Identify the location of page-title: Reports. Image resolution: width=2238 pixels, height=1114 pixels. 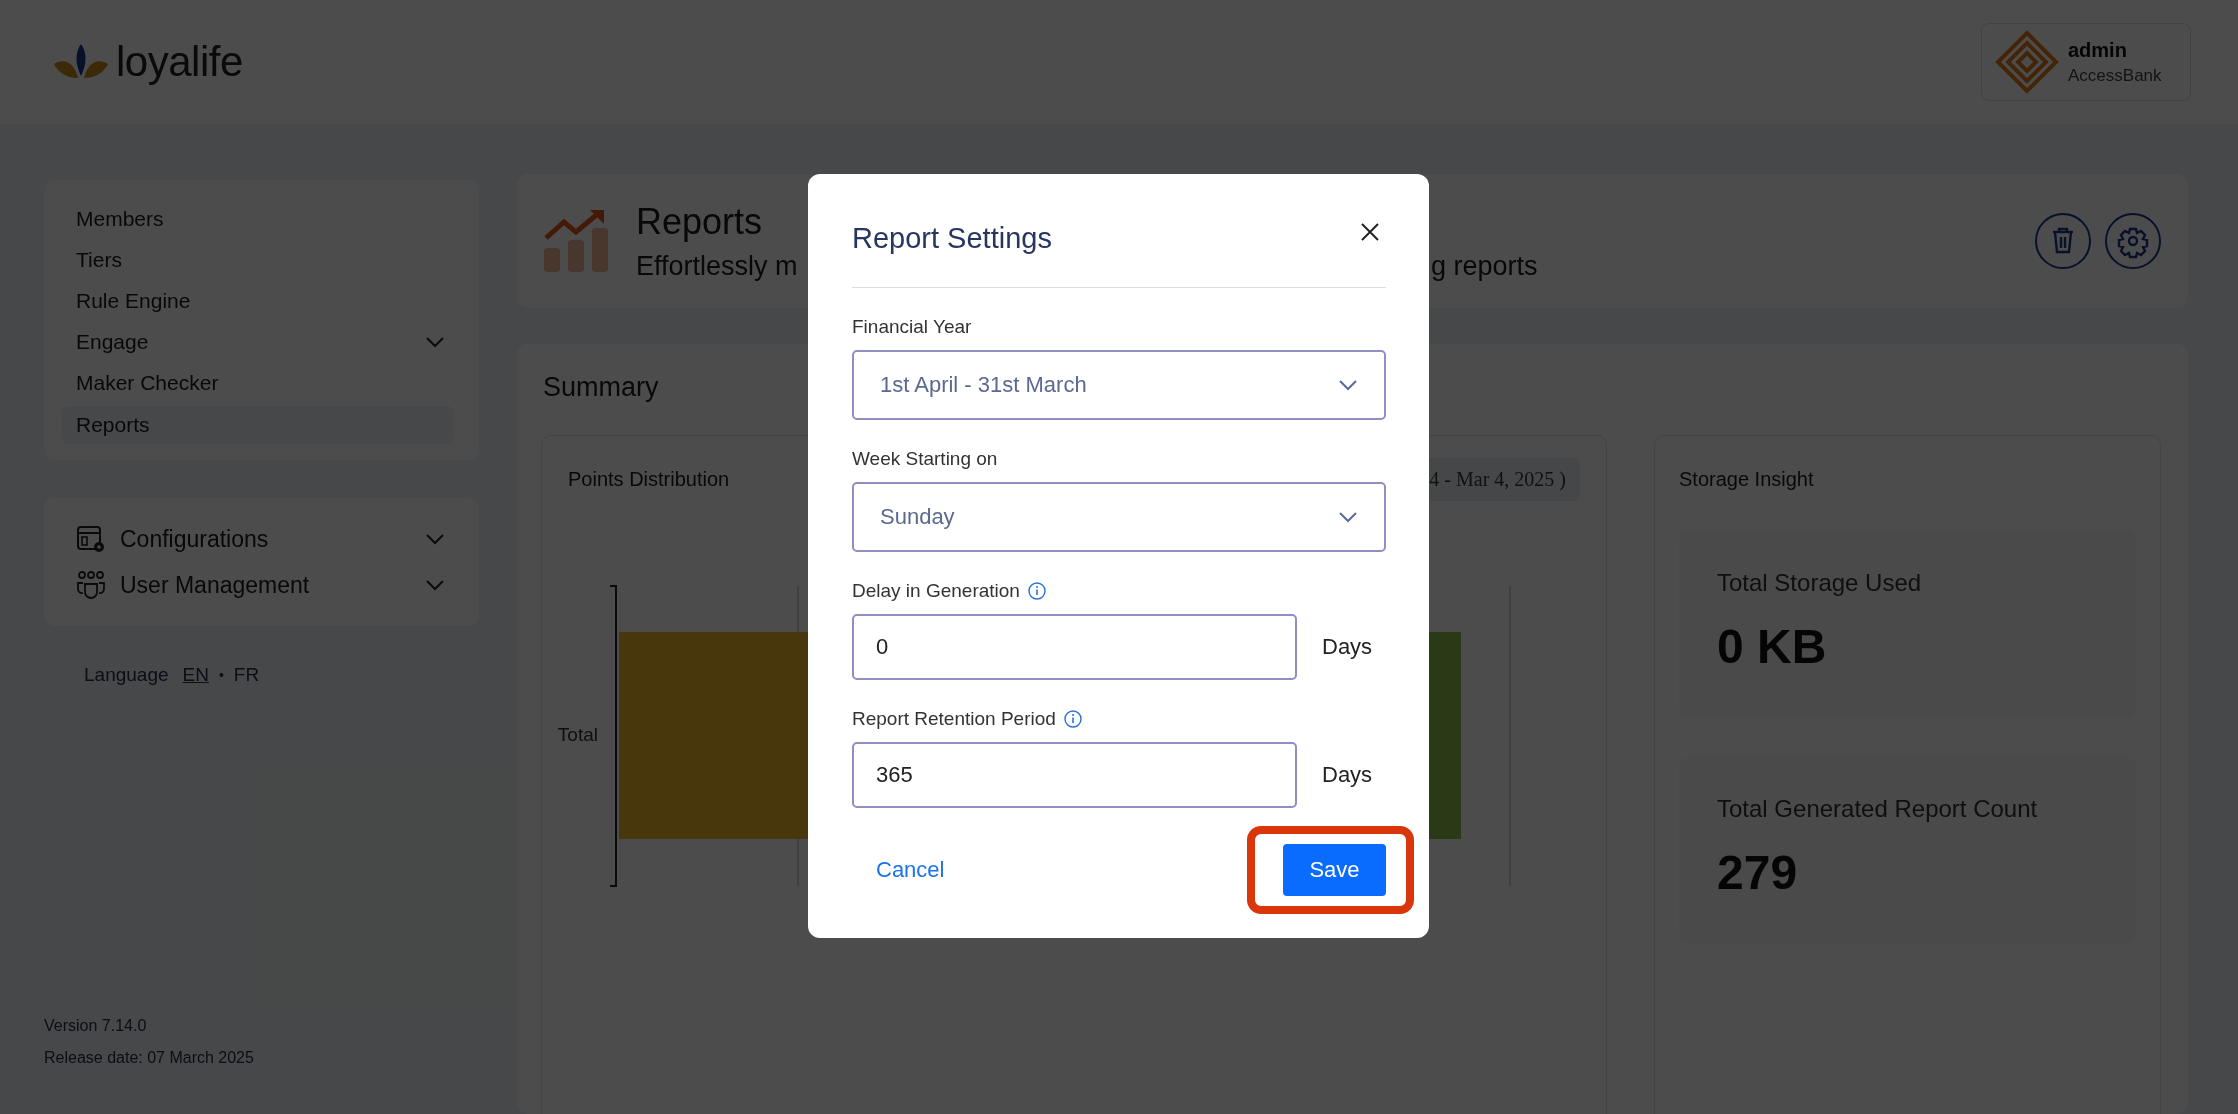
(699, 221).